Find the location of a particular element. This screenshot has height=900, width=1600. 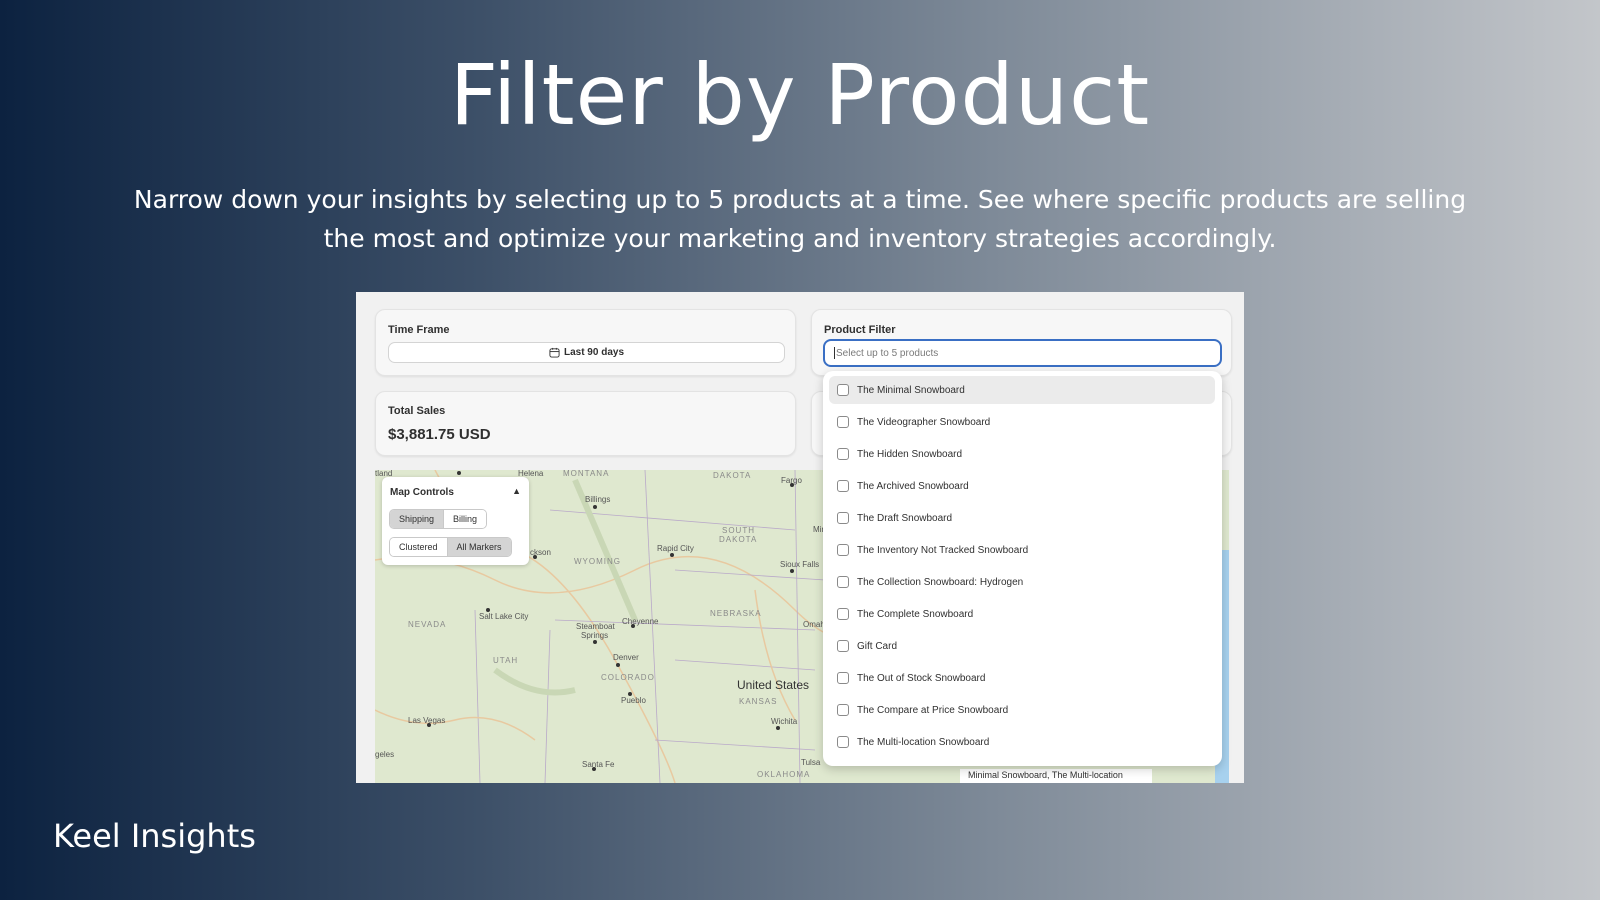

map-label-santa-fe: Santa Fe is located at coordinates (598, 764).